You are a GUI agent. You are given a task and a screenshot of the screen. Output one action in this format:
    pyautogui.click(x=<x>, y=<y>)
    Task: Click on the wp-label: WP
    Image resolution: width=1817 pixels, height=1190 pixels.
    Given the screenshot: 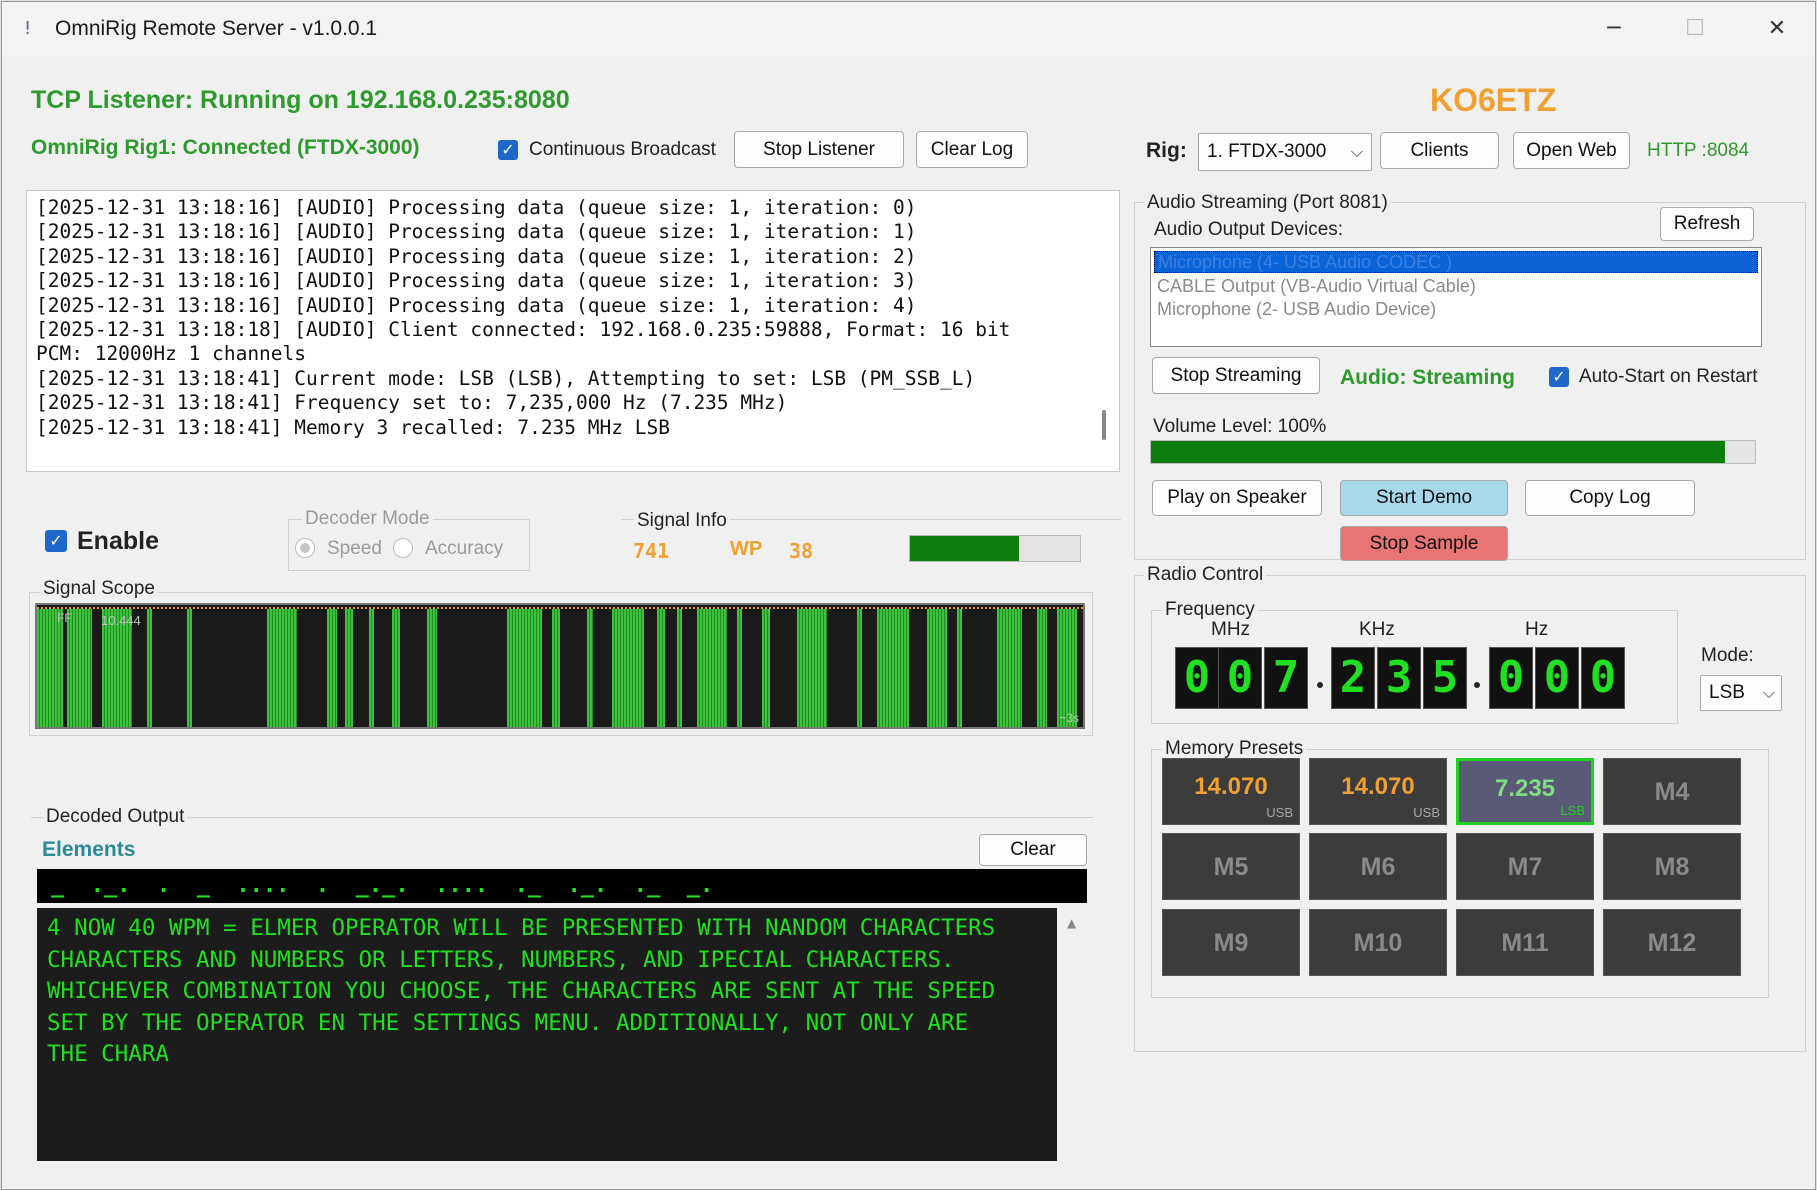 What is the action you would take?
    pyautogui.click(x=746, y=549)
    